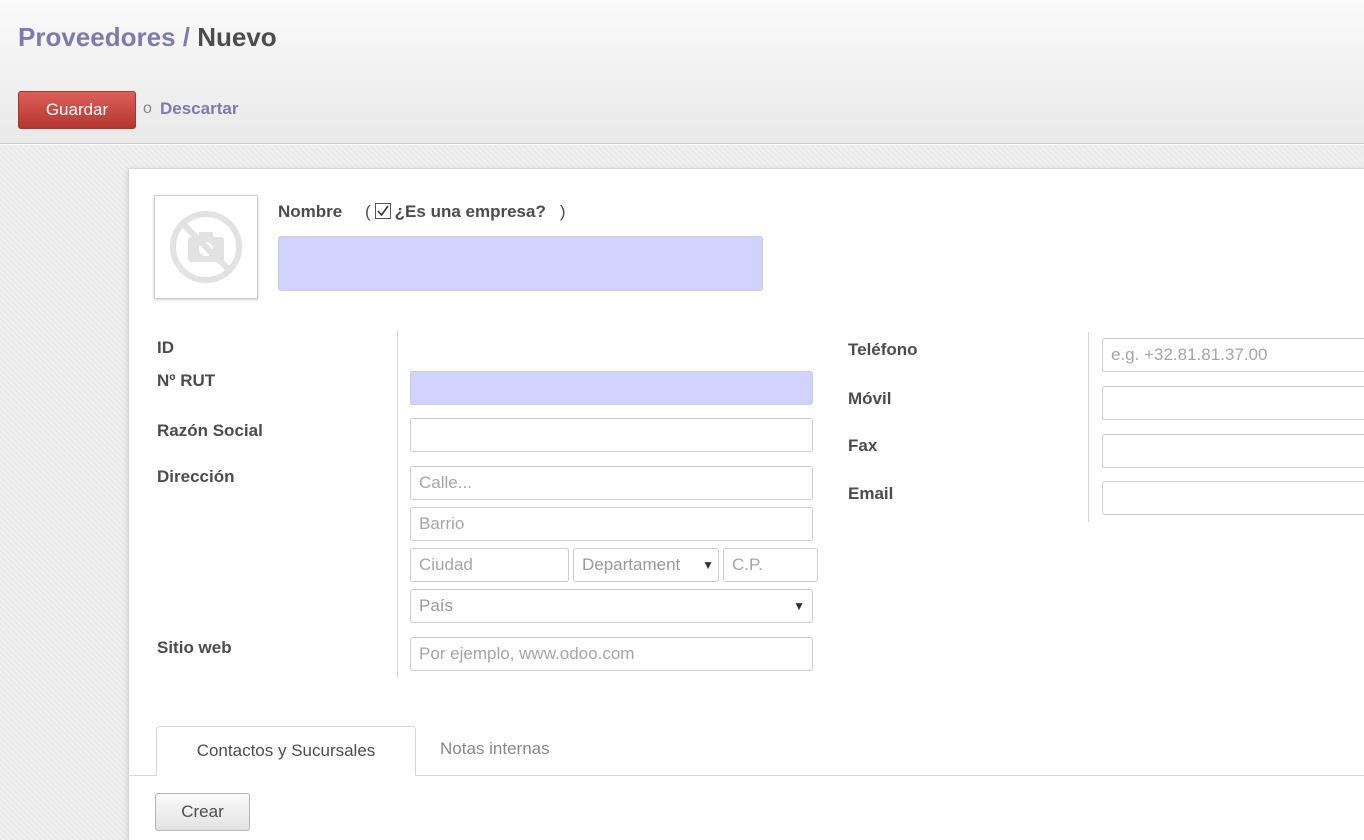 The width and height of the screenshot is (1364, 840). What do you see at coordinates (611, 388) in the screenshot?
I see `rut-input` at bounding box center [611, 388].